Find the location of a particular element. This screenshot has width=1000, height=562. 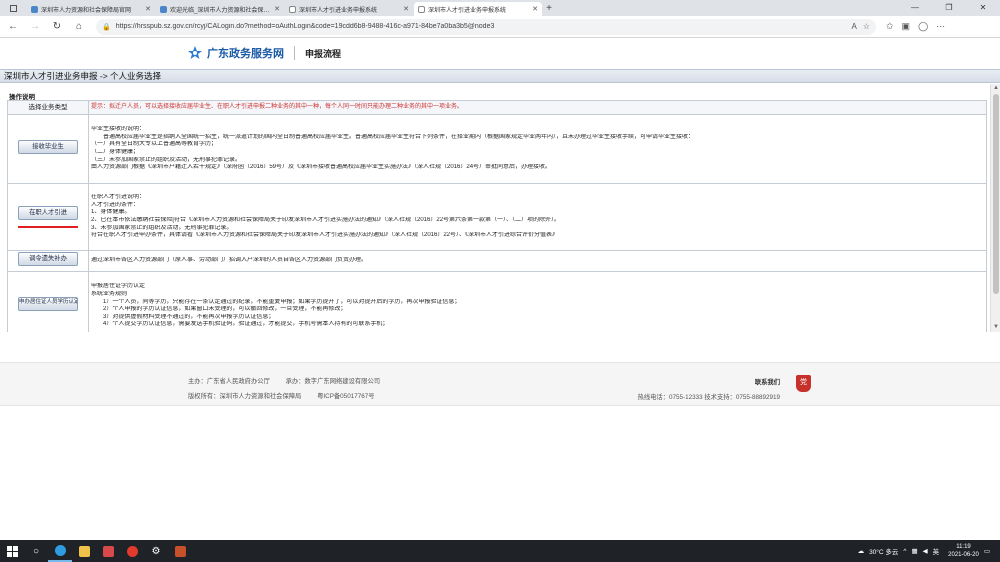

home-icon: ⌂ is located at coordinates (79, 27).